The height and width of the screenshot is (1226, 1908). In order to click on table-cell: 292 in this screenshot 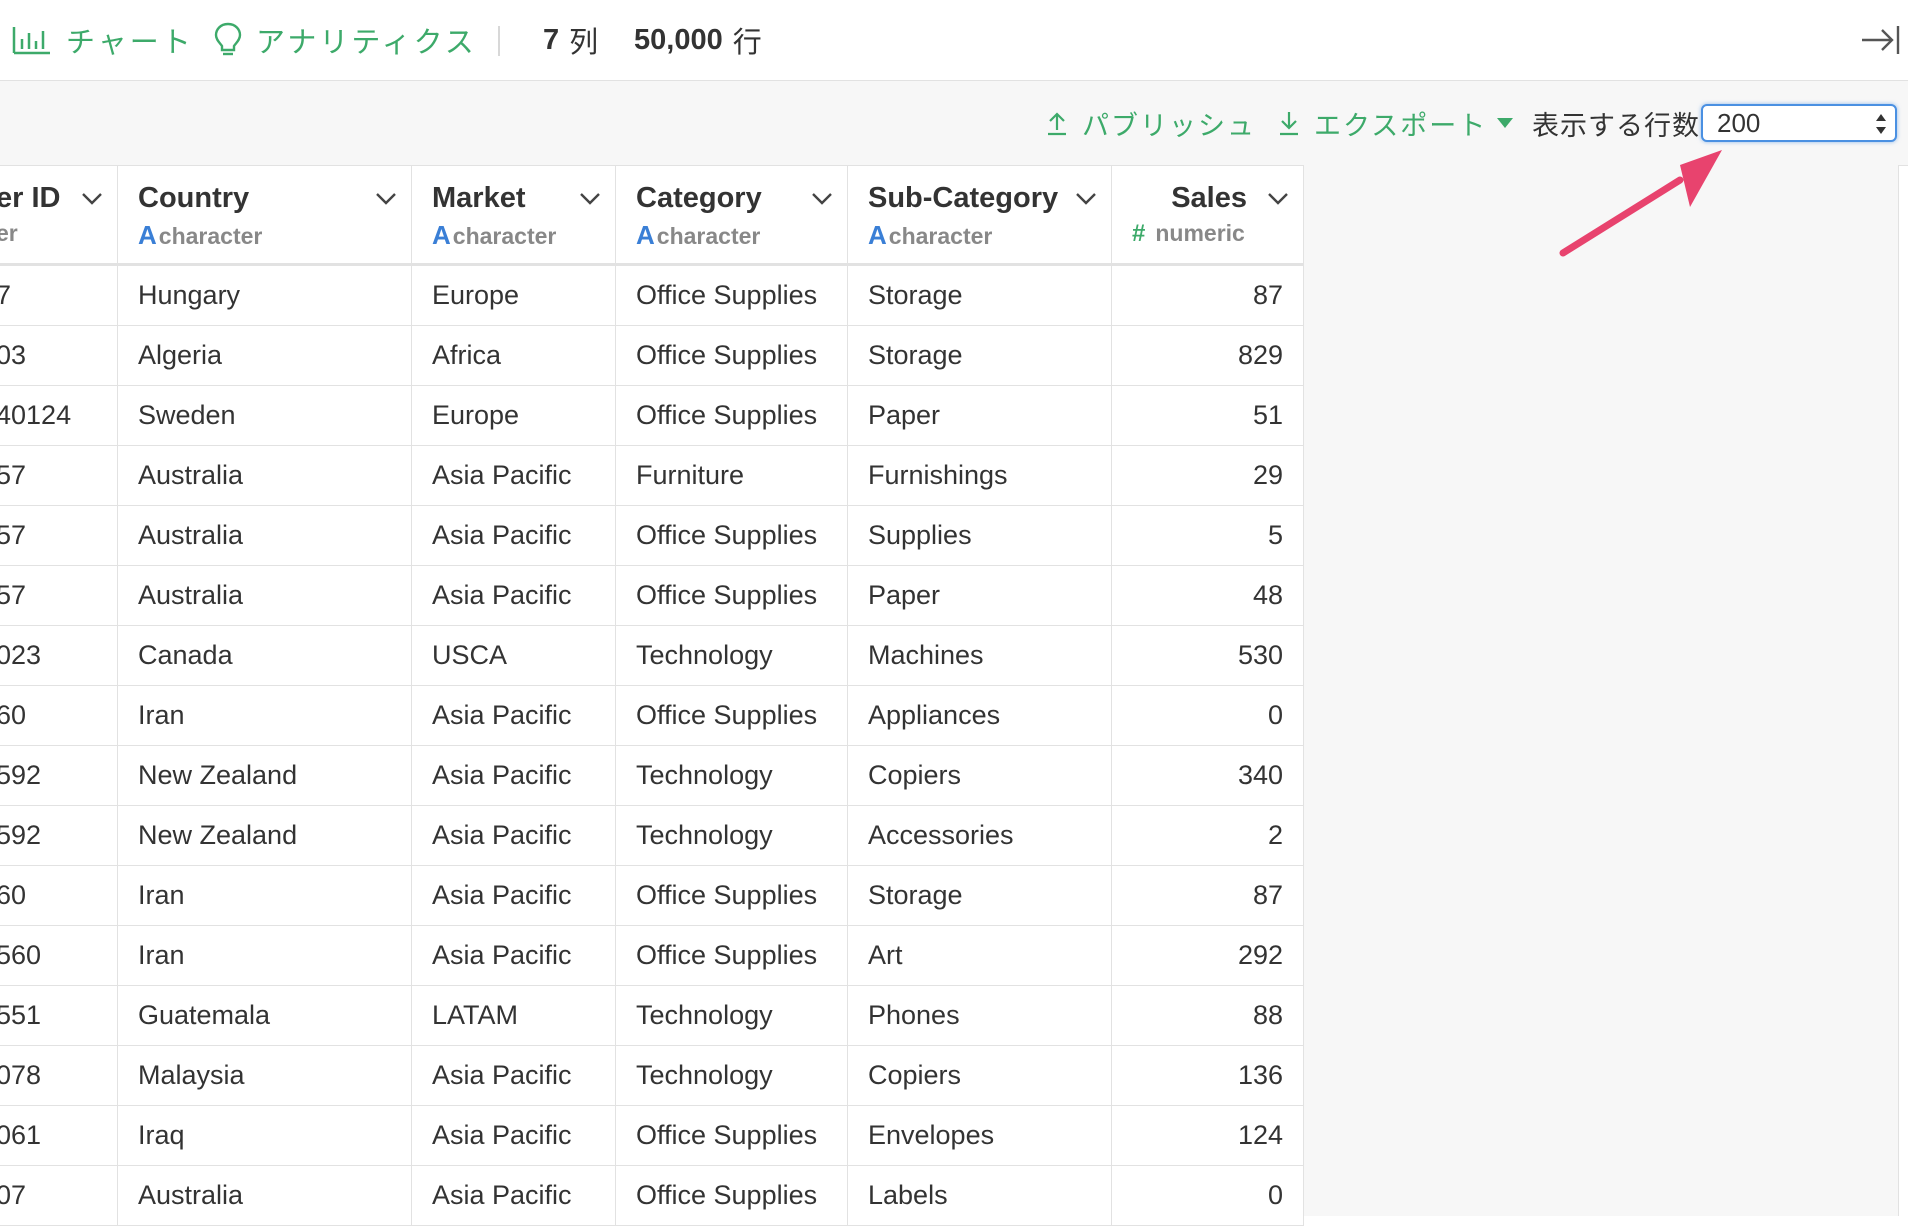, I will do `click(1207, 955)`.